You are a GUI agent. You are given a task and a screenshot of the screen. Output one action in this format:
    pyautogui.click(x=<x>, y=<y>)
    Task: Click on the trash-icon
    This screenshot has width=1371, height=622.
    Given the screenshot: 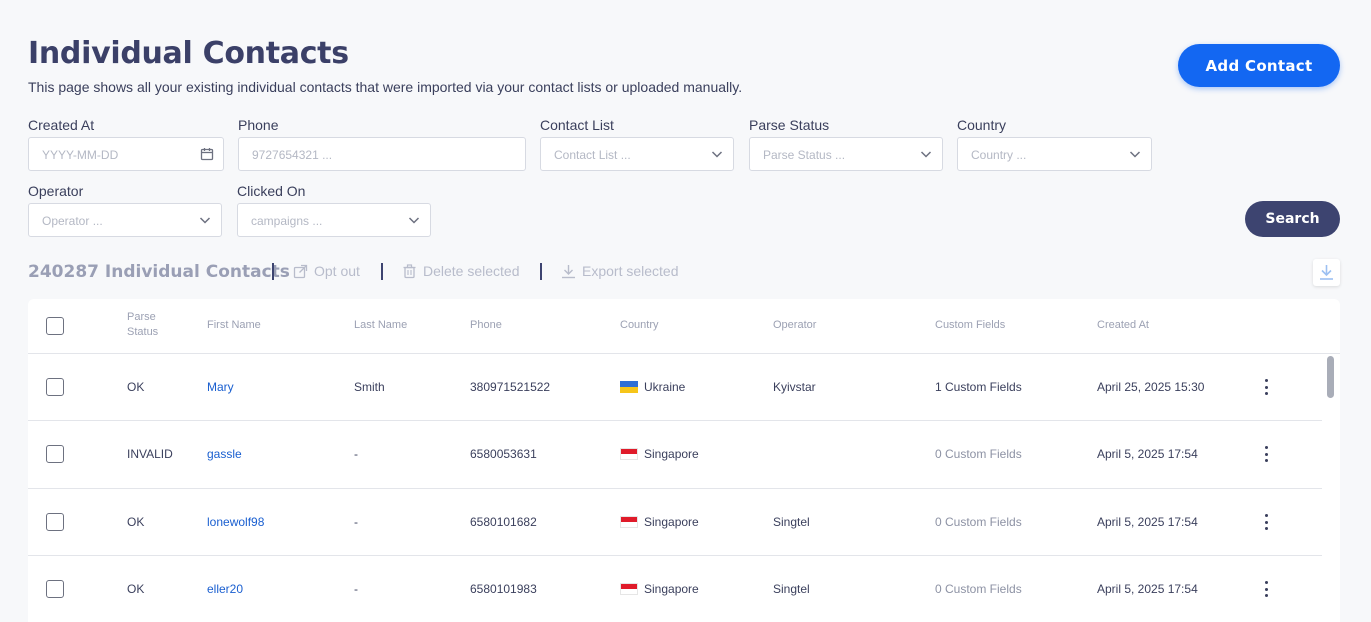 What is the action you would take?
    pyautogui.click(x=409, y=270)
    